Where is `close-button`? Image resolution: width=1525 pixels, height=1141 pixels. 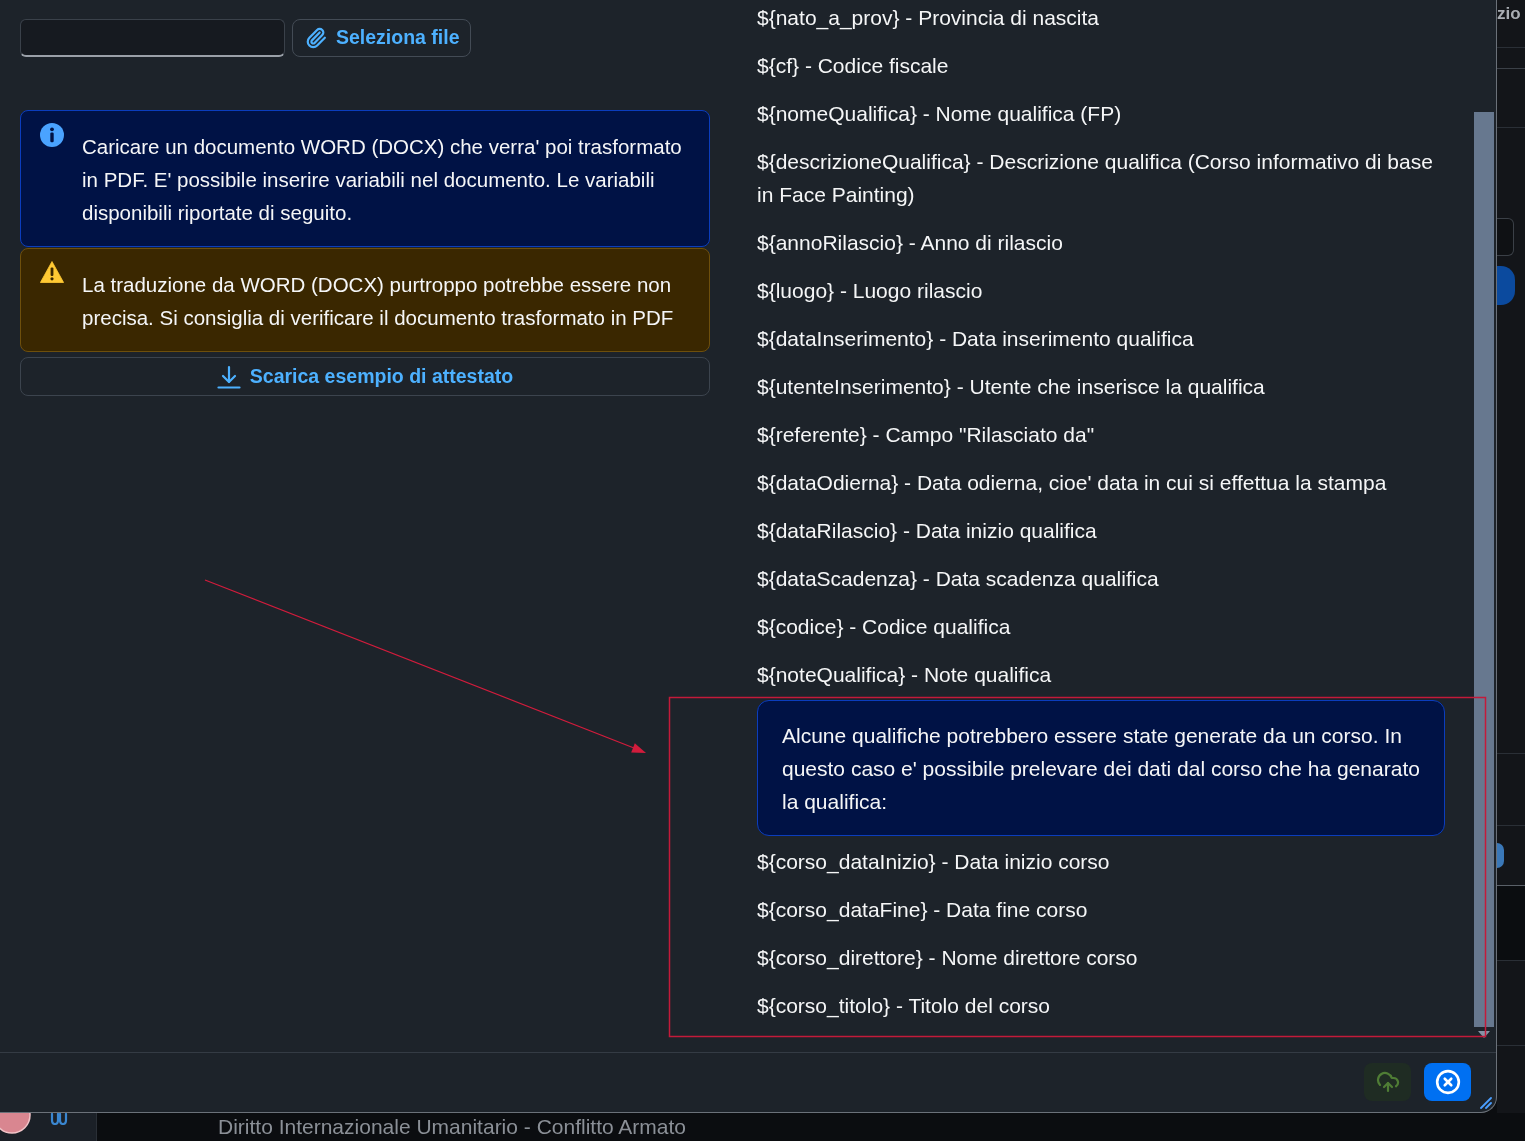 close-button is located at coordinates (1447, 1082).